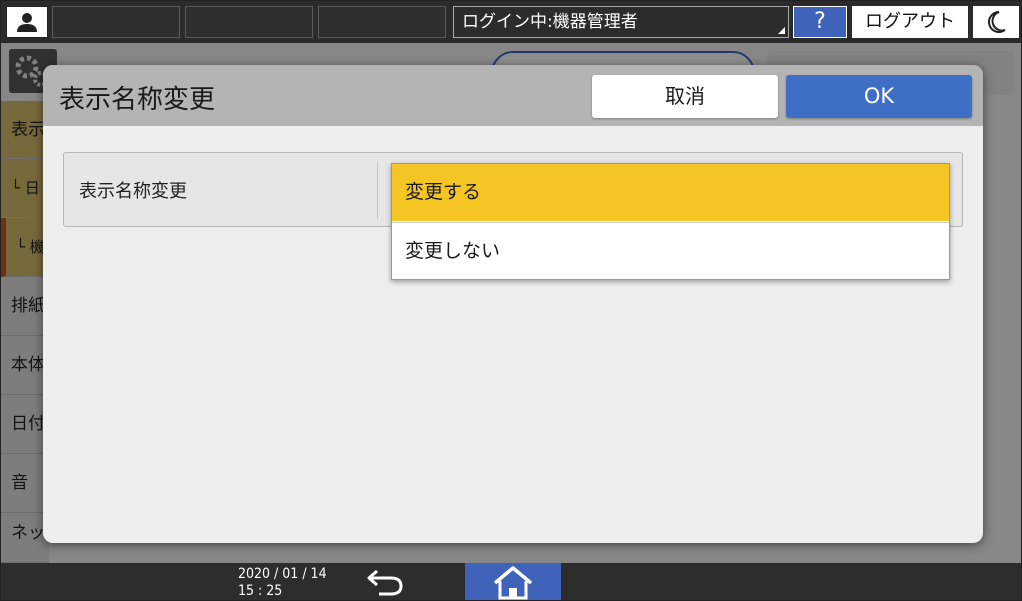 This screenshot has height=601, width=1022. Describe the element at coordinates (670, 250) in the screenshot. I see `option-no-change: 変更しない` at that location.